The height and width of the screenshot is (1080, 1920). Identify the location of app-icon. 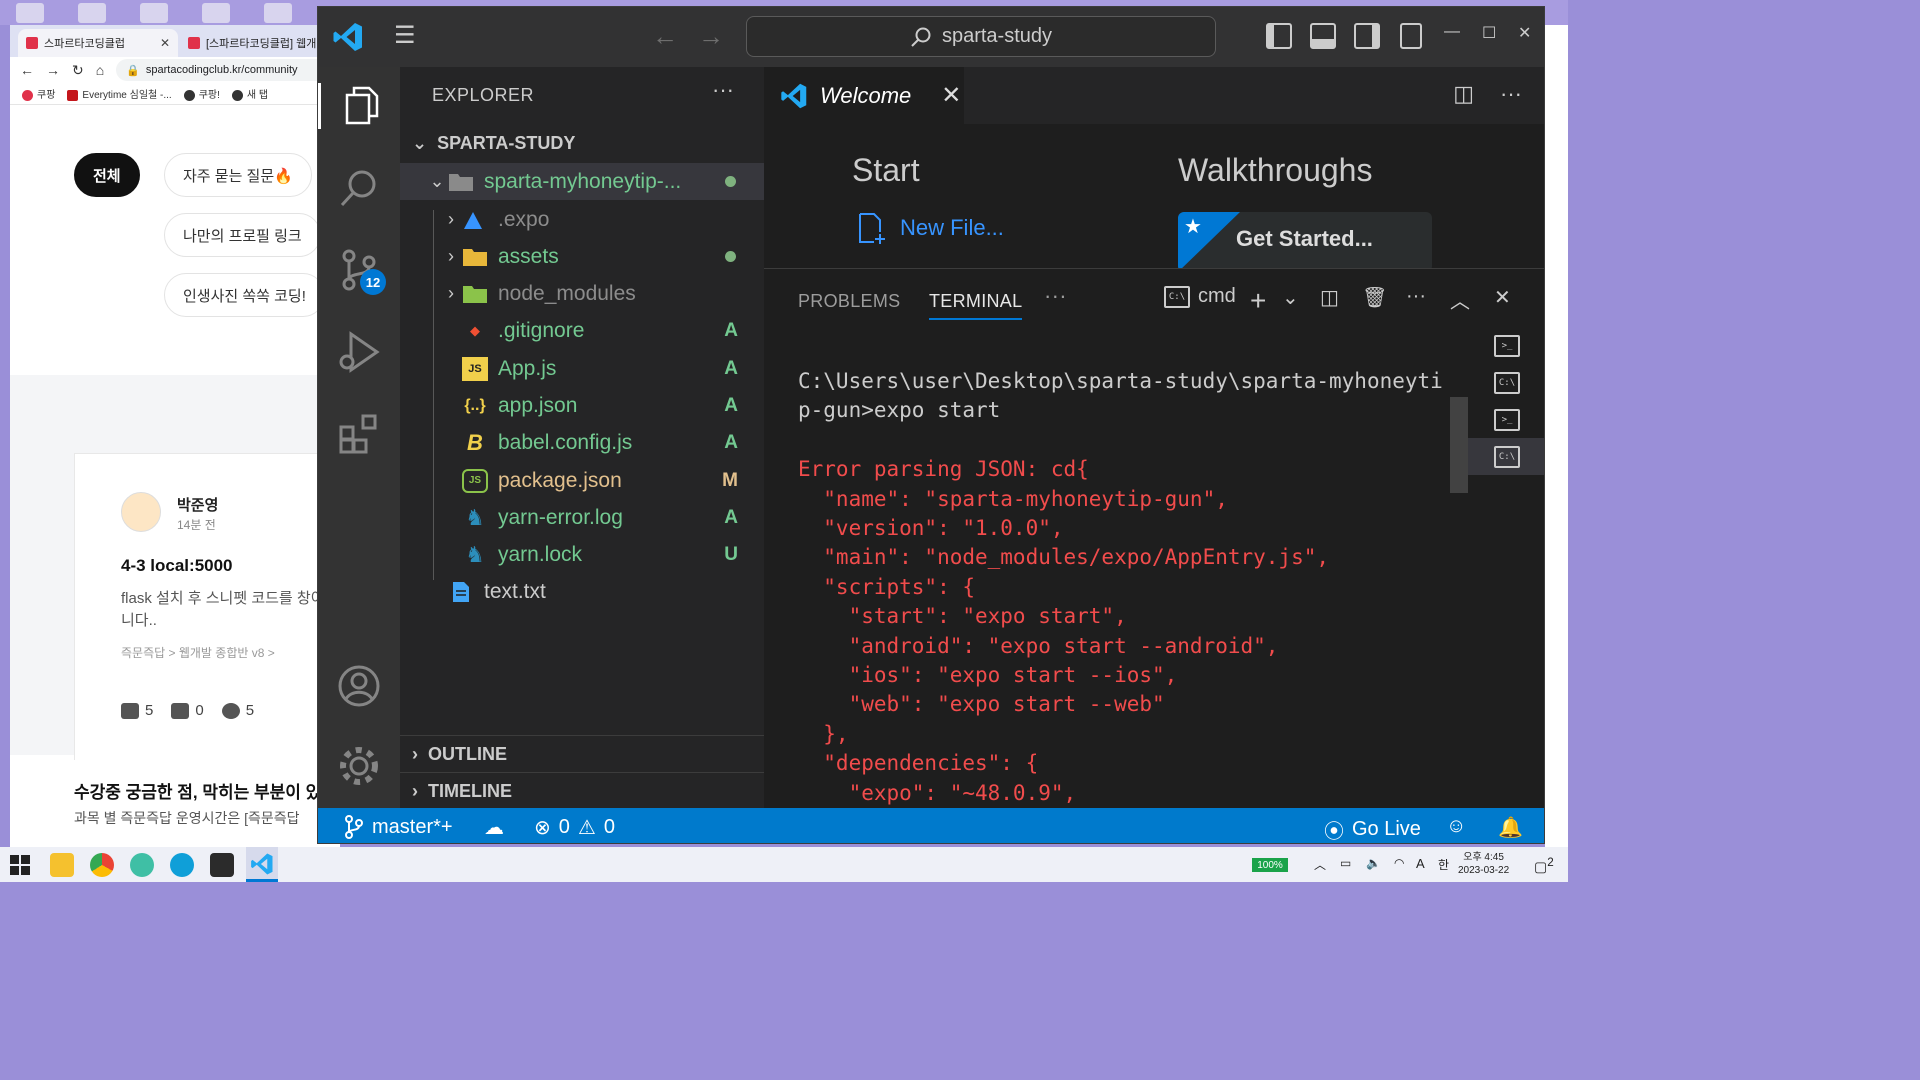
(142, 865).